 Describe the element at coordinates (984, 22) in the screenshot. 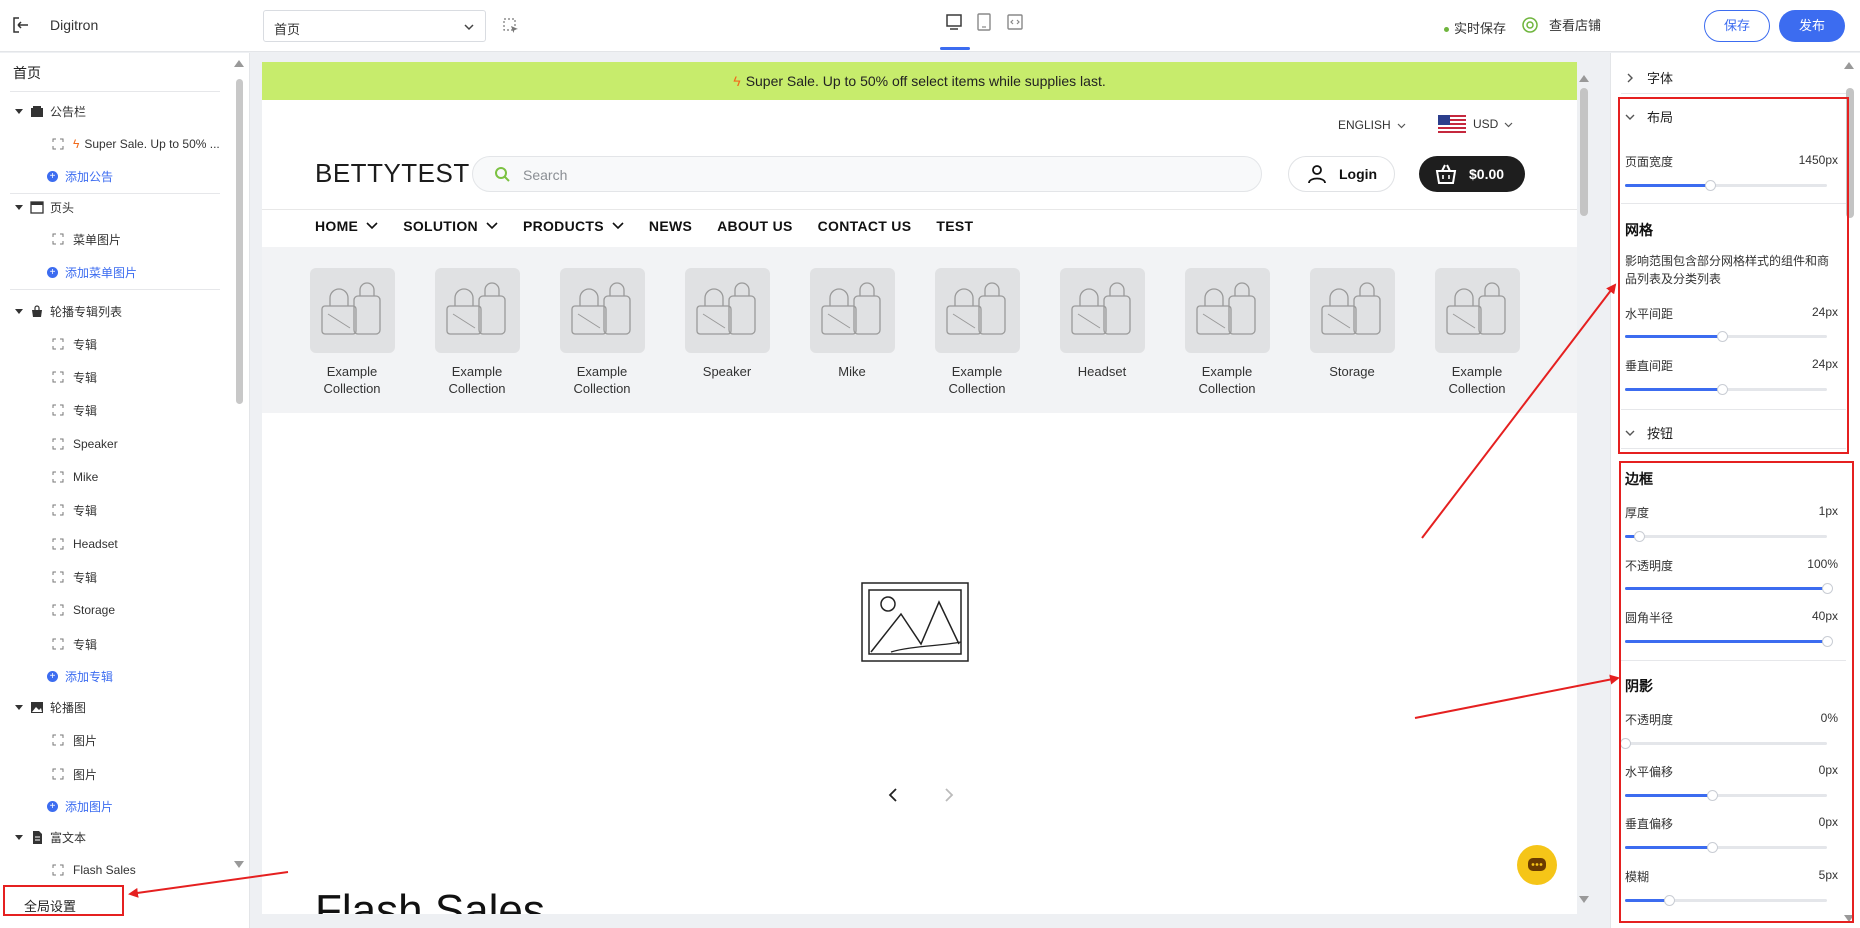

I see `tablet-view-icon` at that location.